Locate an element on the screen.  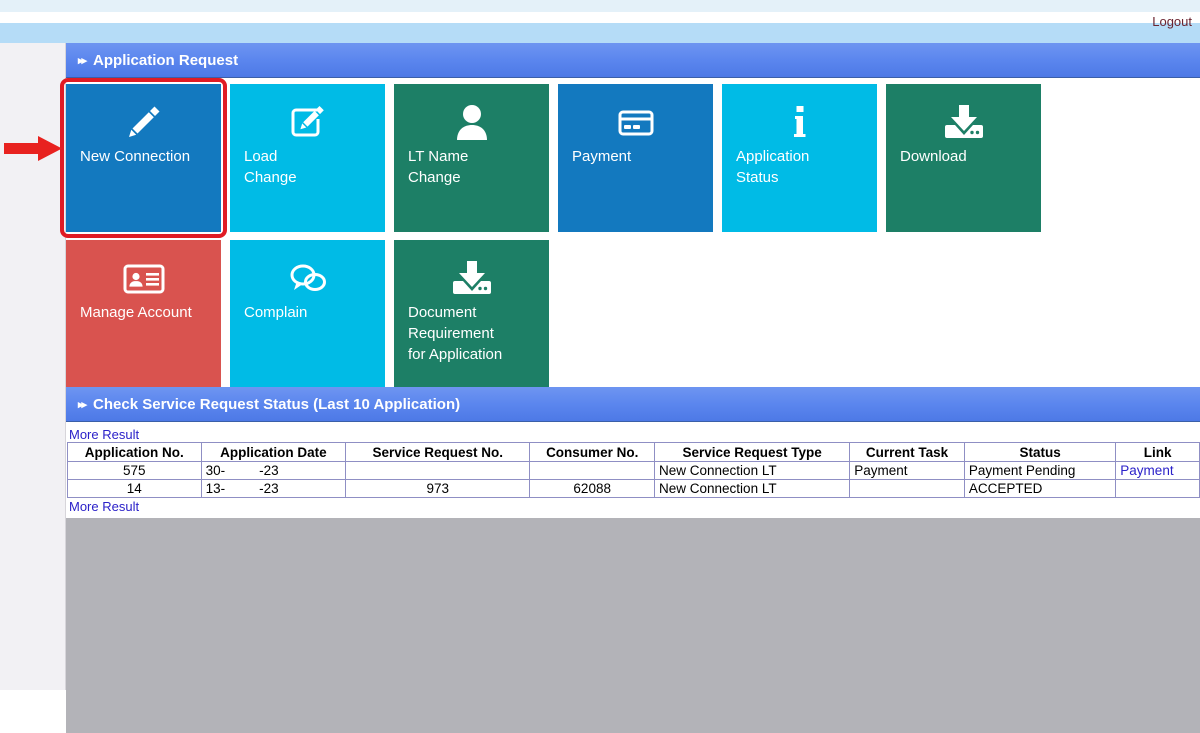
col-application-date: Application Date is located at coordinates (273, 452).